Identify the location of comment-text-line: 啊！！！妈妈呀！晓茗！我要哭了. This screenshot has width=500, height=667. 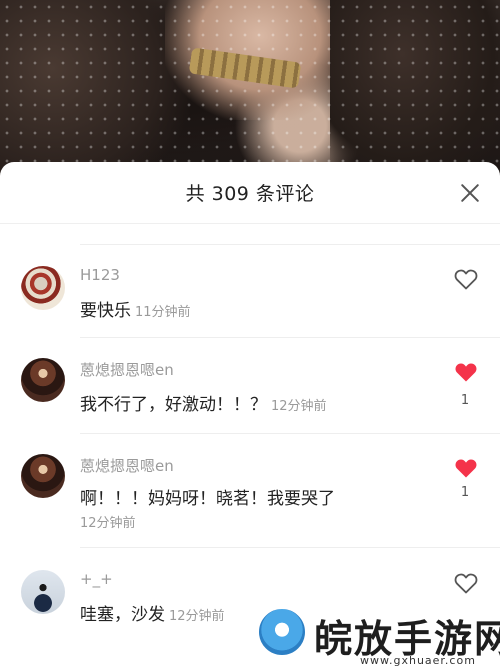
(207, 496).